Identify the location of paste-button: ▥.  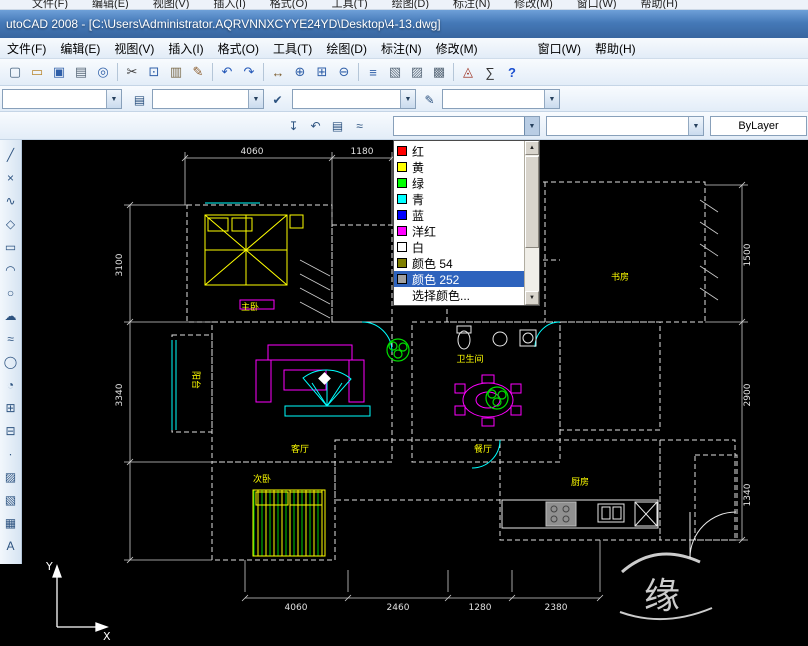
(176, 72).